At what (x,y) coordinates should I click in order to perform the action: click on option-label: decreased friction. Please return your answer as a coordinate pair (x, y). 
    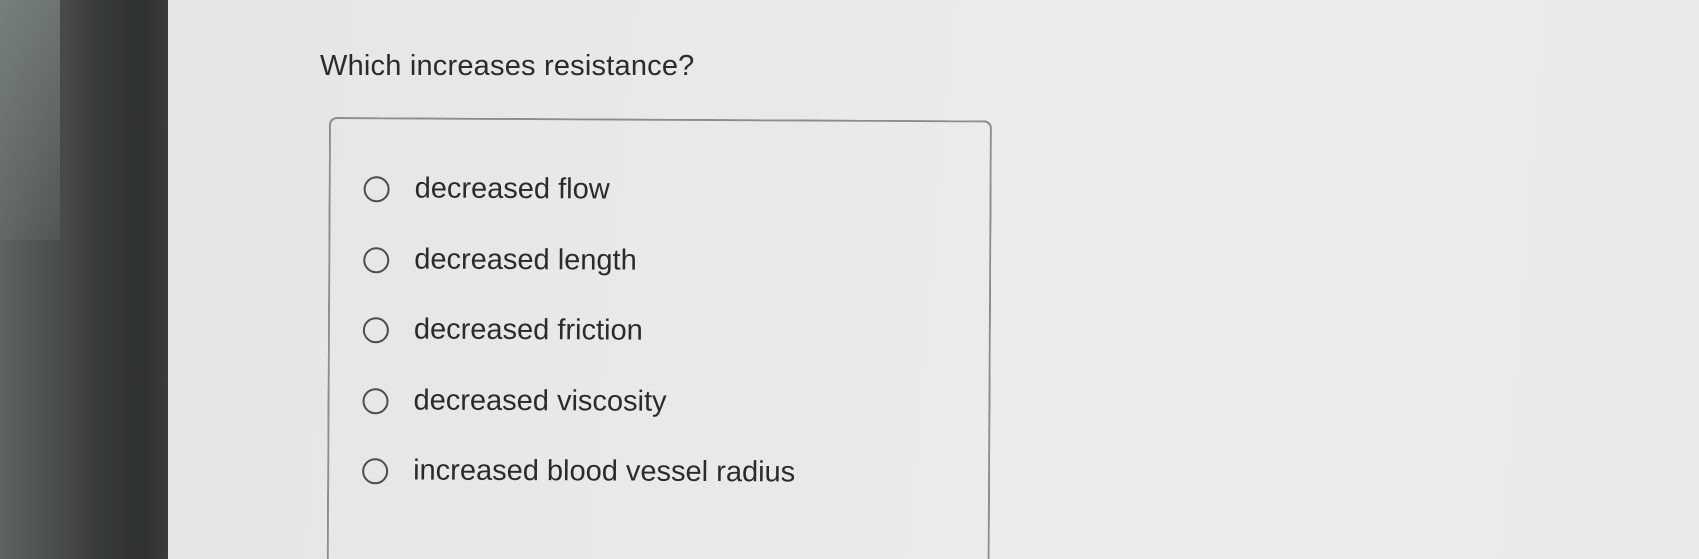
    Looking at the image, I should click on (528, 330).